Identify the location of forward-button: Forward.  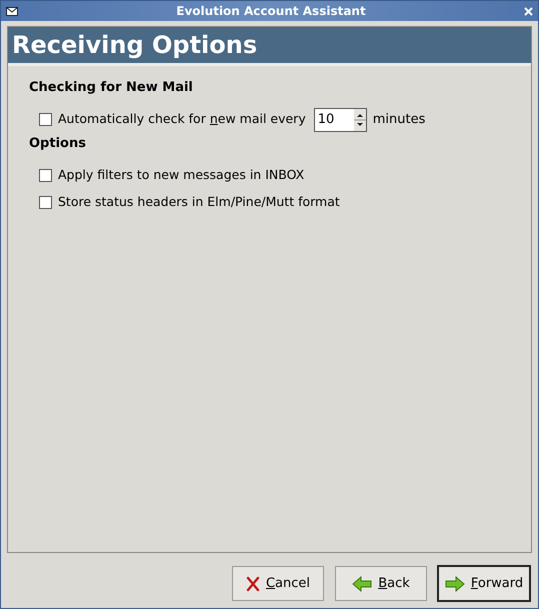
(484, 583).